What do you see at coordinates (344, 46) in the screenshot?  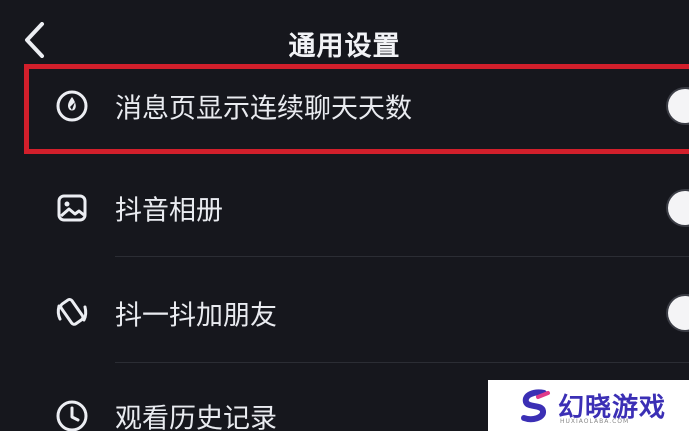 I see `page-title: 通用设置` at bounding box center [344, 46].